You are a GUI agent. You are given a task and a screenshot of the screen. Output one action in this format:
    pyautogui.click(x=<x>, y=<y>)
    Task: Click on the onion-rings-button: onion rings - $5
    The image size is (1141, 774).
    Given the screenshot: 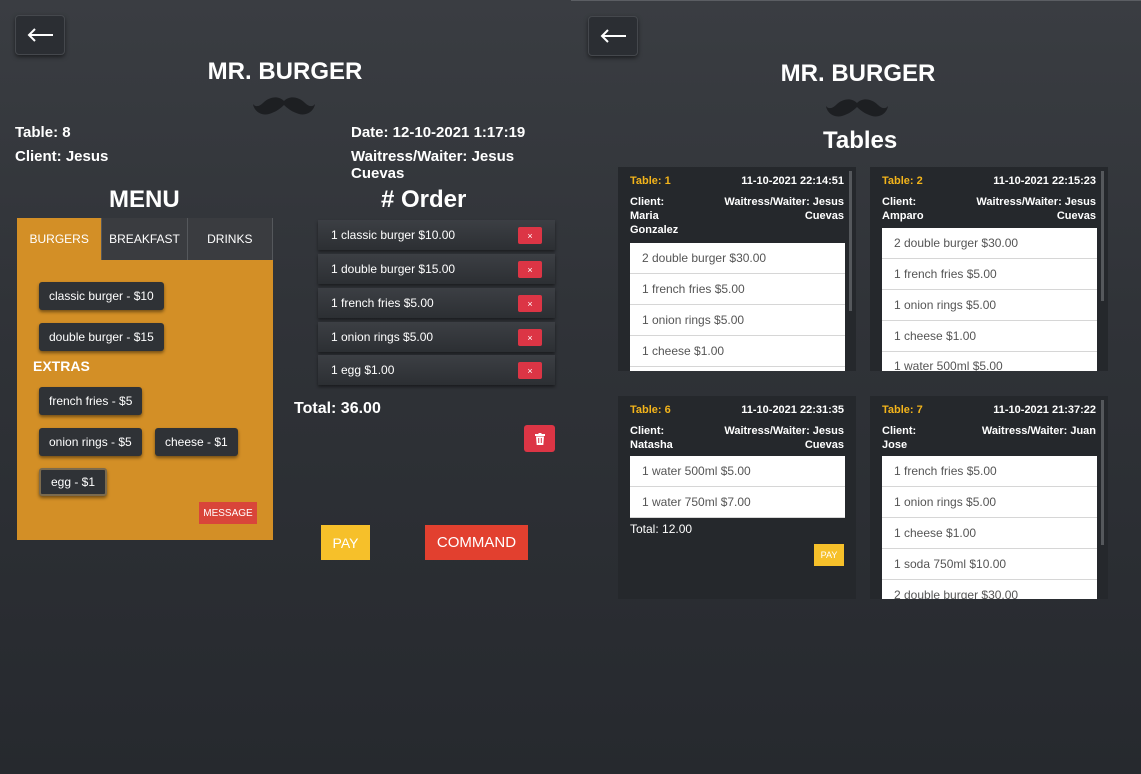 What is the action you would take?
    pyautogui.click(x=90, y=442)
    